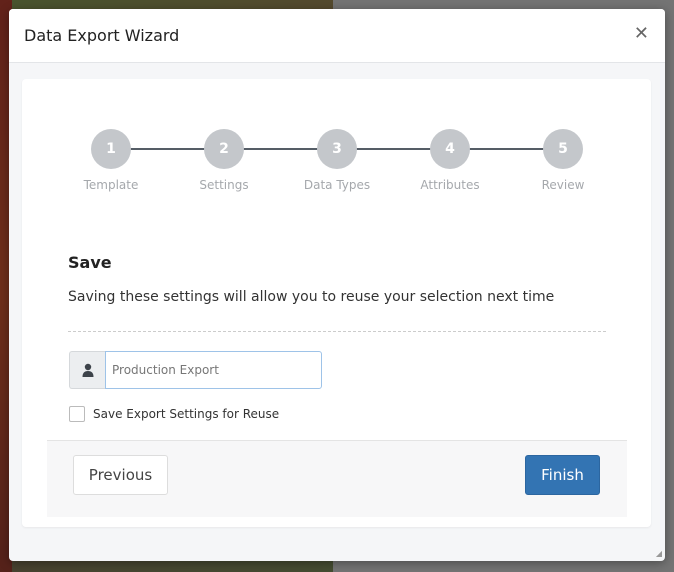 Image resolution: width=674 pixels, height=572 pixels. I want to click on step-template: 1 Template, so click(111, 160).